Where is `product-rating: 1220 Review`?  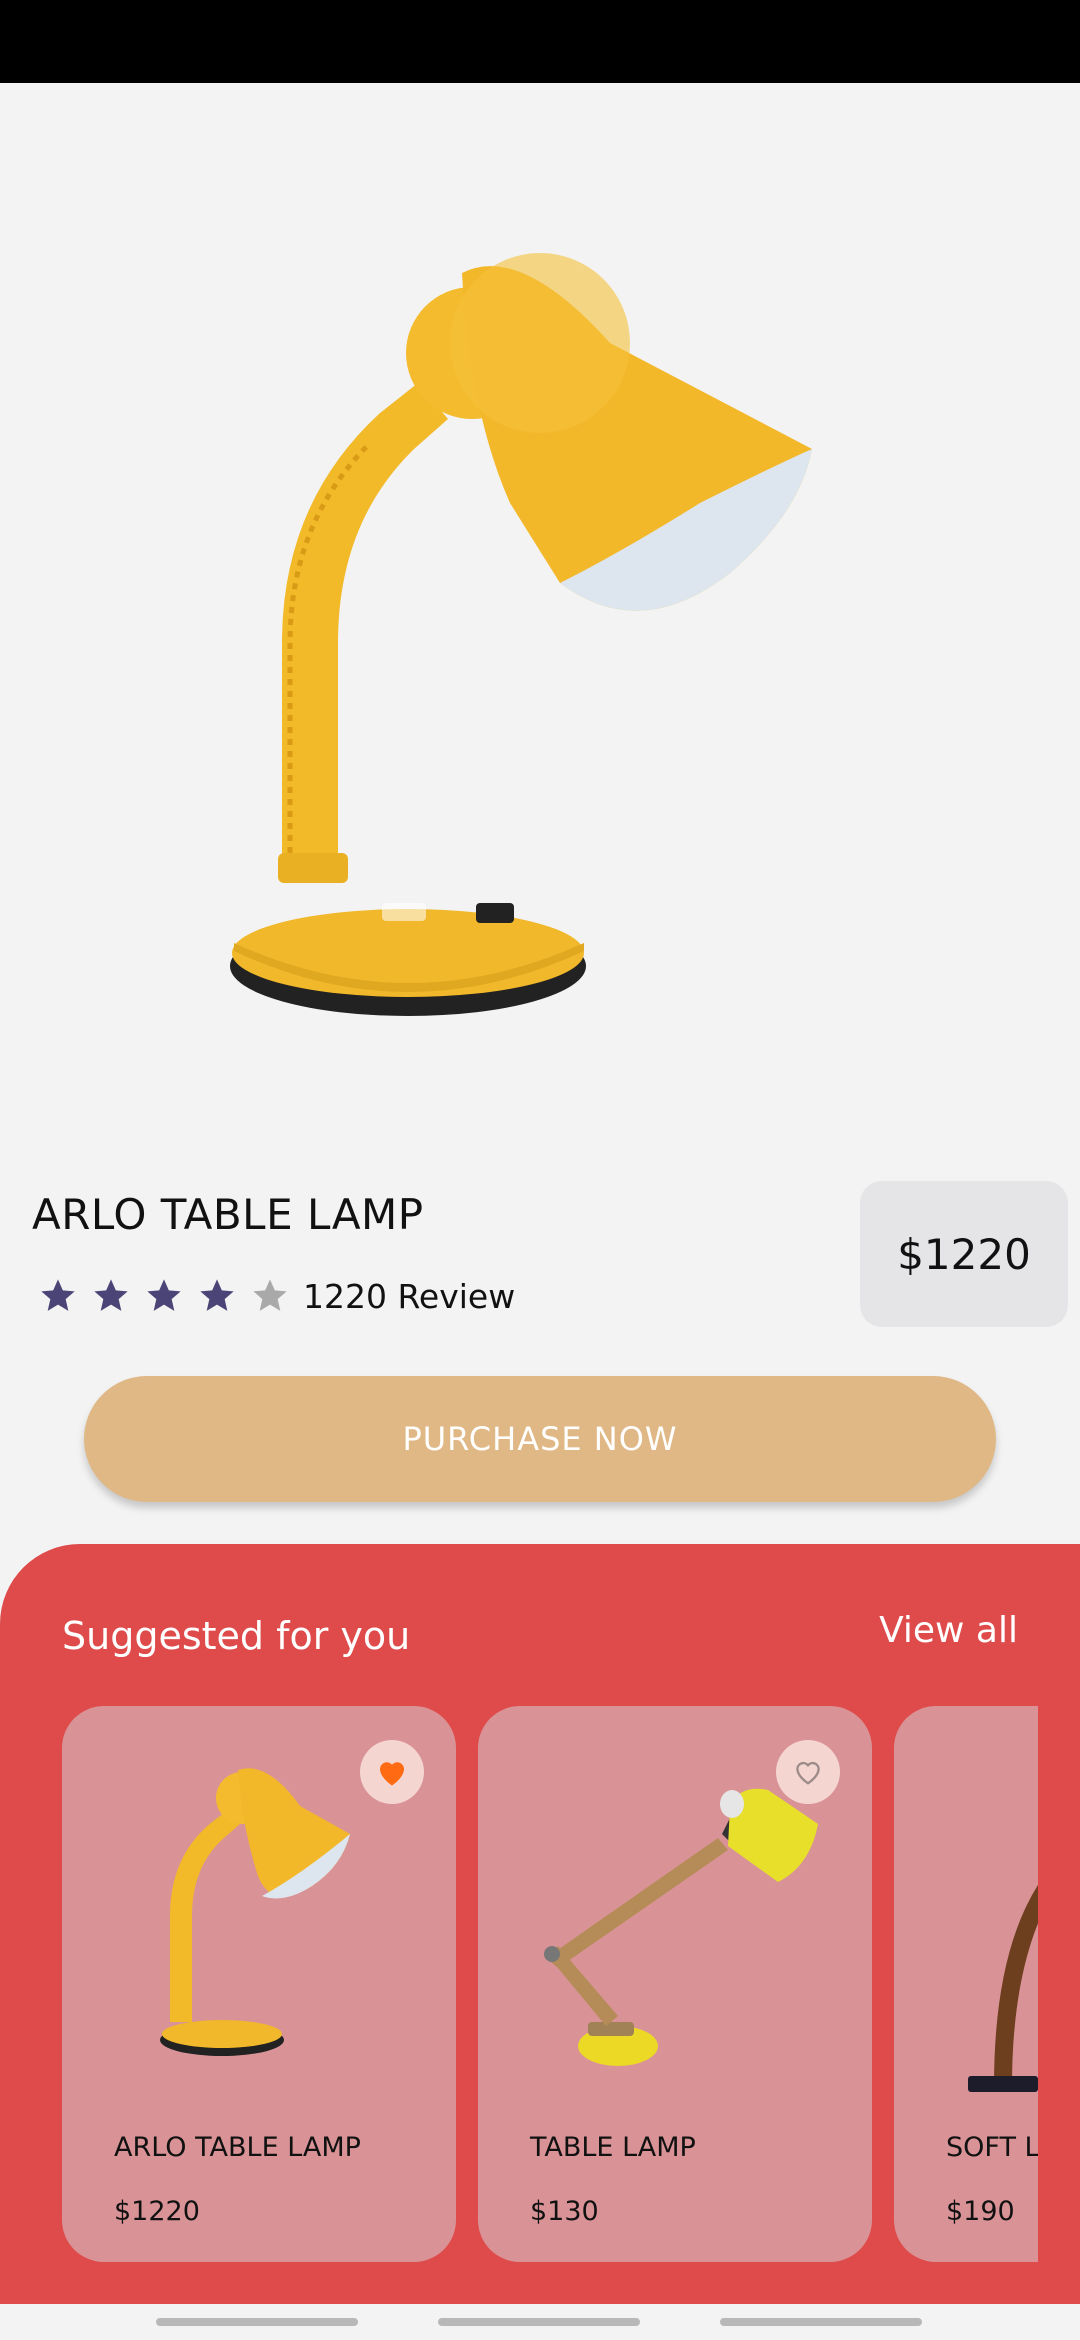 product-rating: 1220 Review is located at coordinates (276, 1296).